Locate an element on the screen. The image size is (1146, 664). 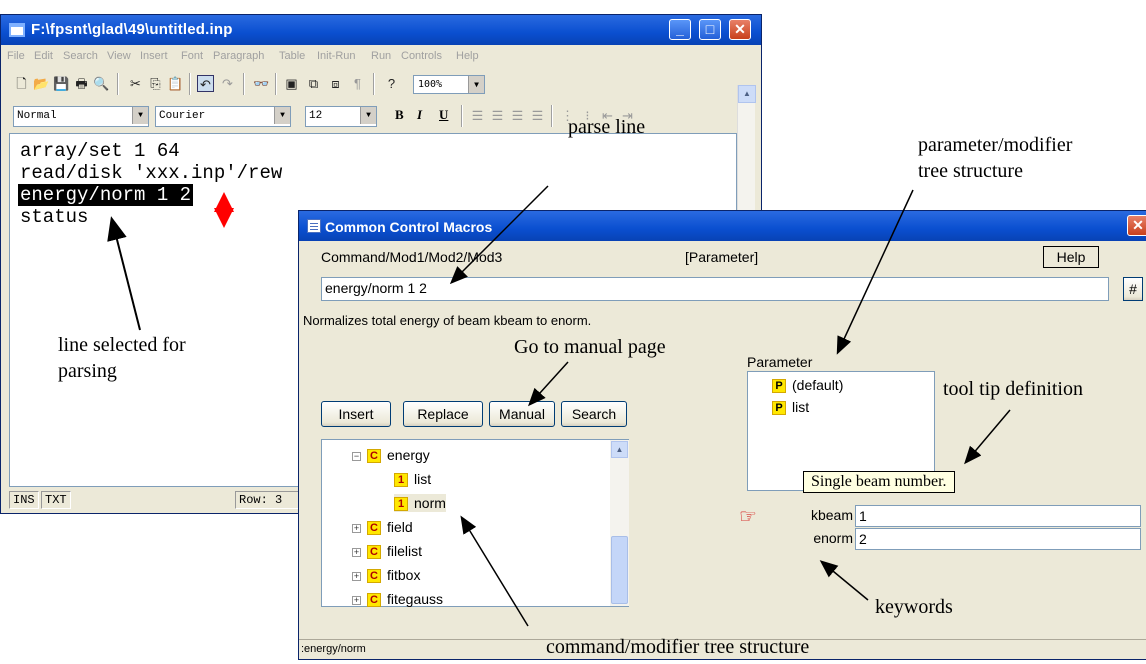
manual-page-arrow is located at coordinates (548, 384).